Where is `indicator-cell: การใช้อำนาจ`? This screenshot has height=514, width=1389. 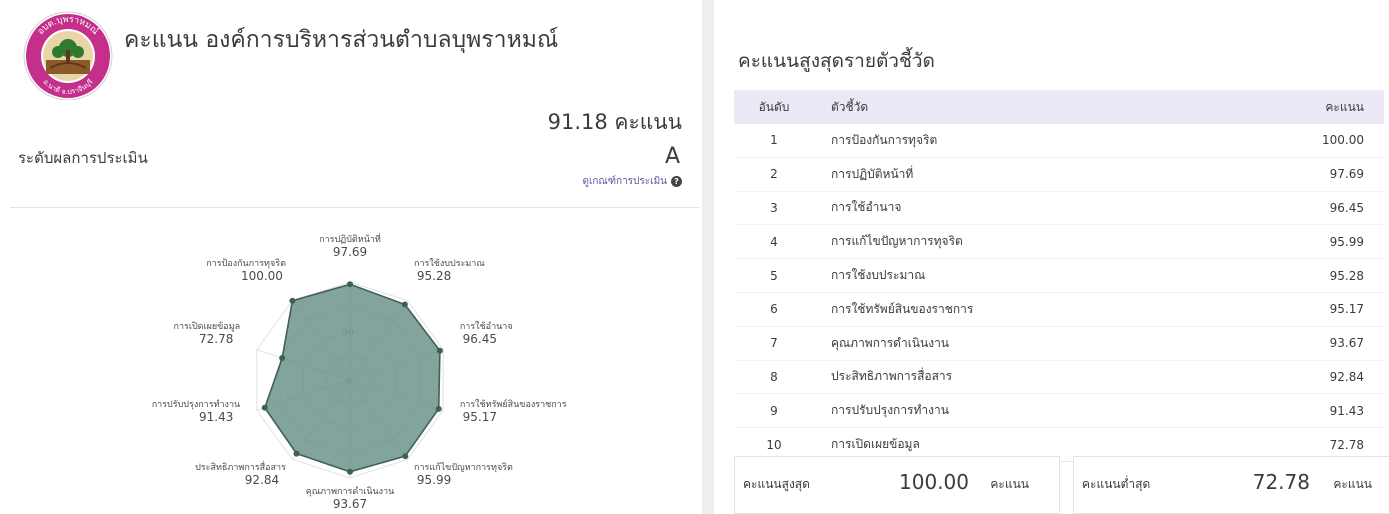
indicator-cell: การใช้อำนาจ is located at coordinates (1019, 208).